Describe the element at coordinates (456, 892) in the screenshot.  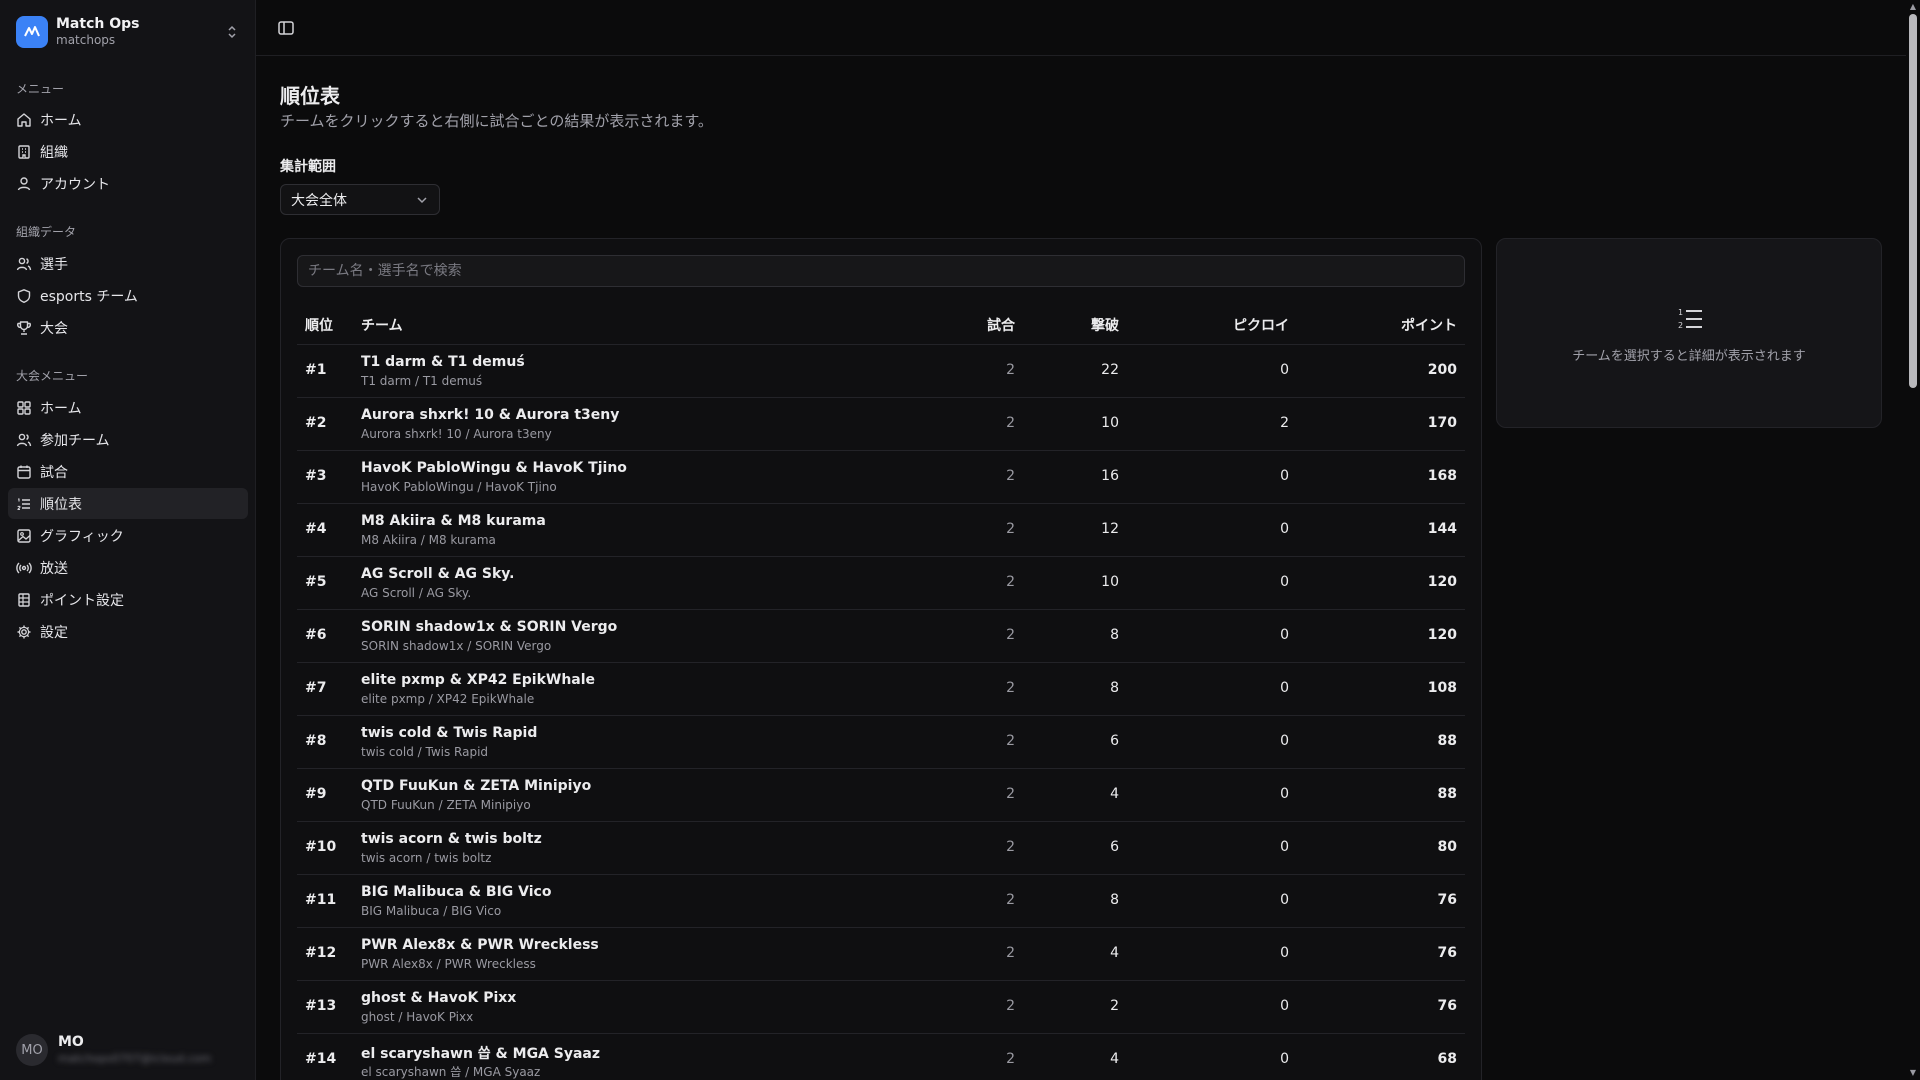
I see `row-team-name: BIG Malibuca & BIG Vico` at that location.